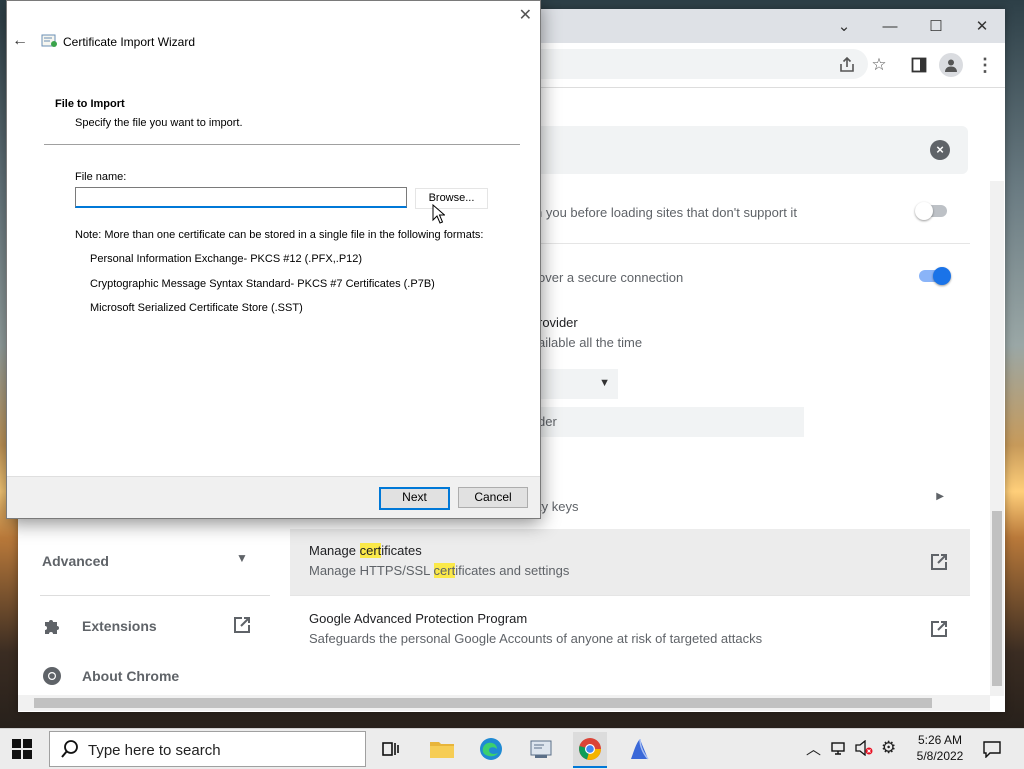 This screenshot has height=769, width=1024. I want to click on provider-description: ailable all the time, so click(590, 342).